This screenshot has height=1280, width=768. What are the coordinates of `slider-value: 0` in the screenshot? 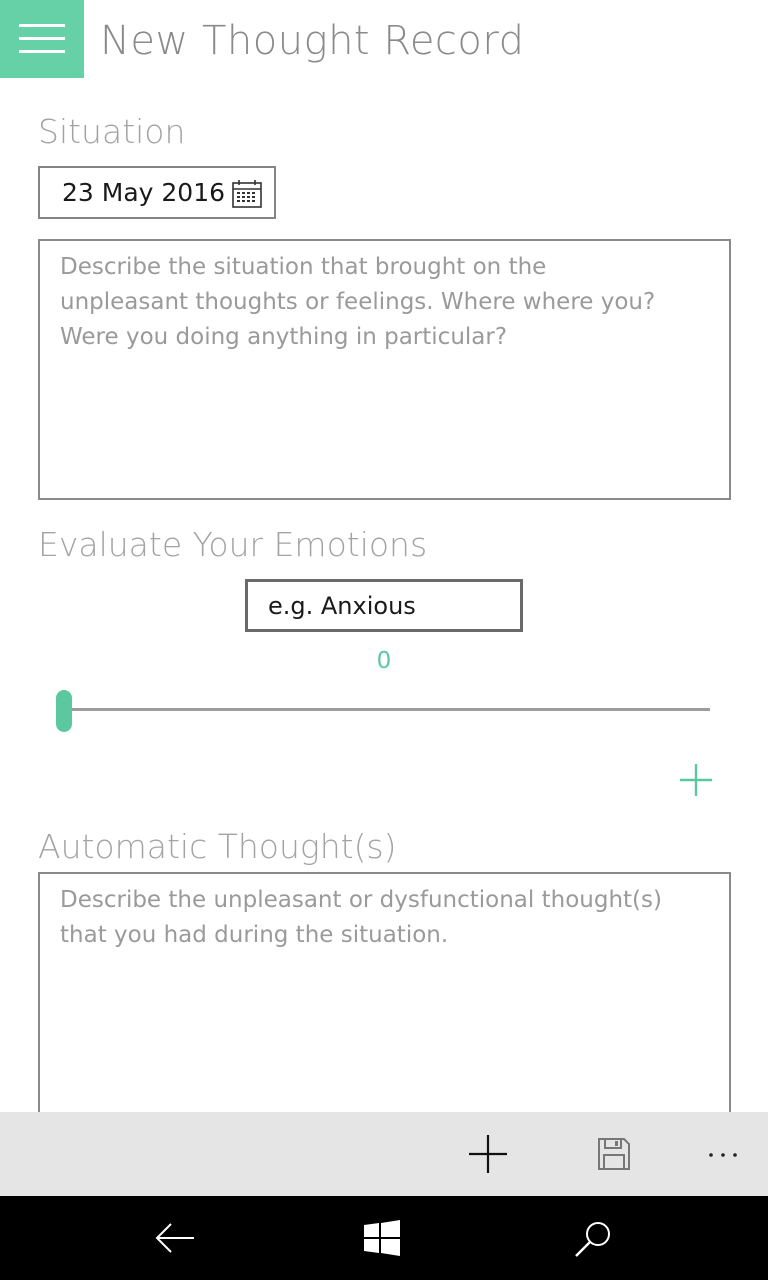 It's located at (384, 661).